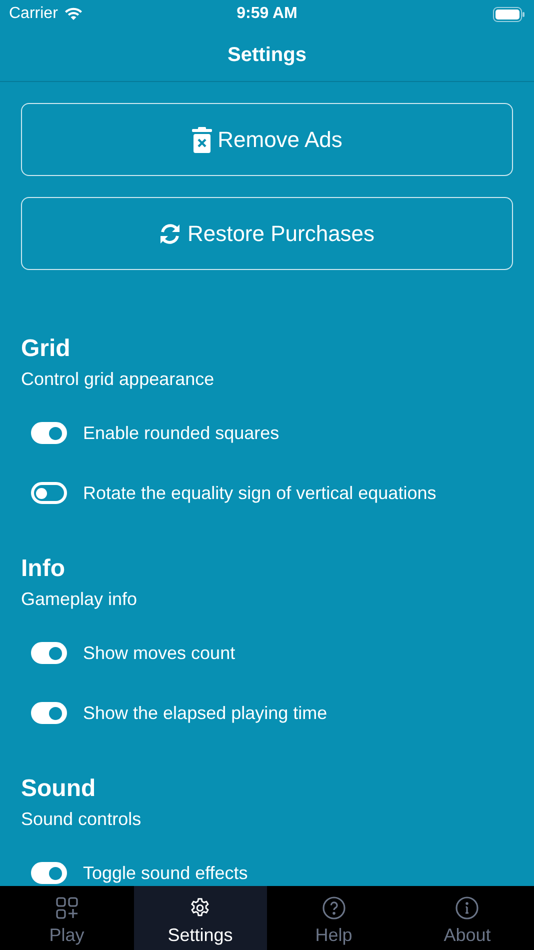 The width and height of the screenshot is (534, 950). I want to click on option-label: Toggle sound effects, so click(165, 873).